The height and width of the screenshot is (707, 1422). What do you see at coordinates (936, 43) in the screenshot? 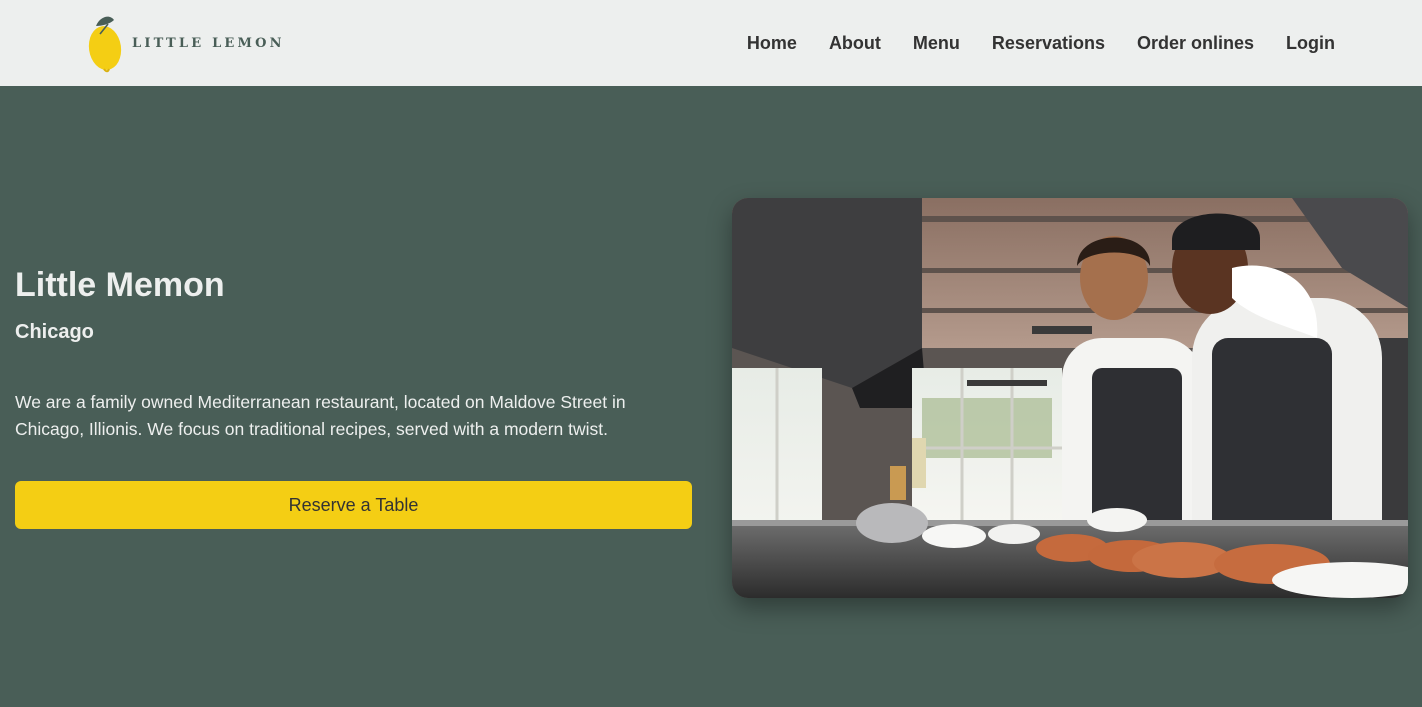
I see `nav-menu: Menu` at bounding box center [936, 43].